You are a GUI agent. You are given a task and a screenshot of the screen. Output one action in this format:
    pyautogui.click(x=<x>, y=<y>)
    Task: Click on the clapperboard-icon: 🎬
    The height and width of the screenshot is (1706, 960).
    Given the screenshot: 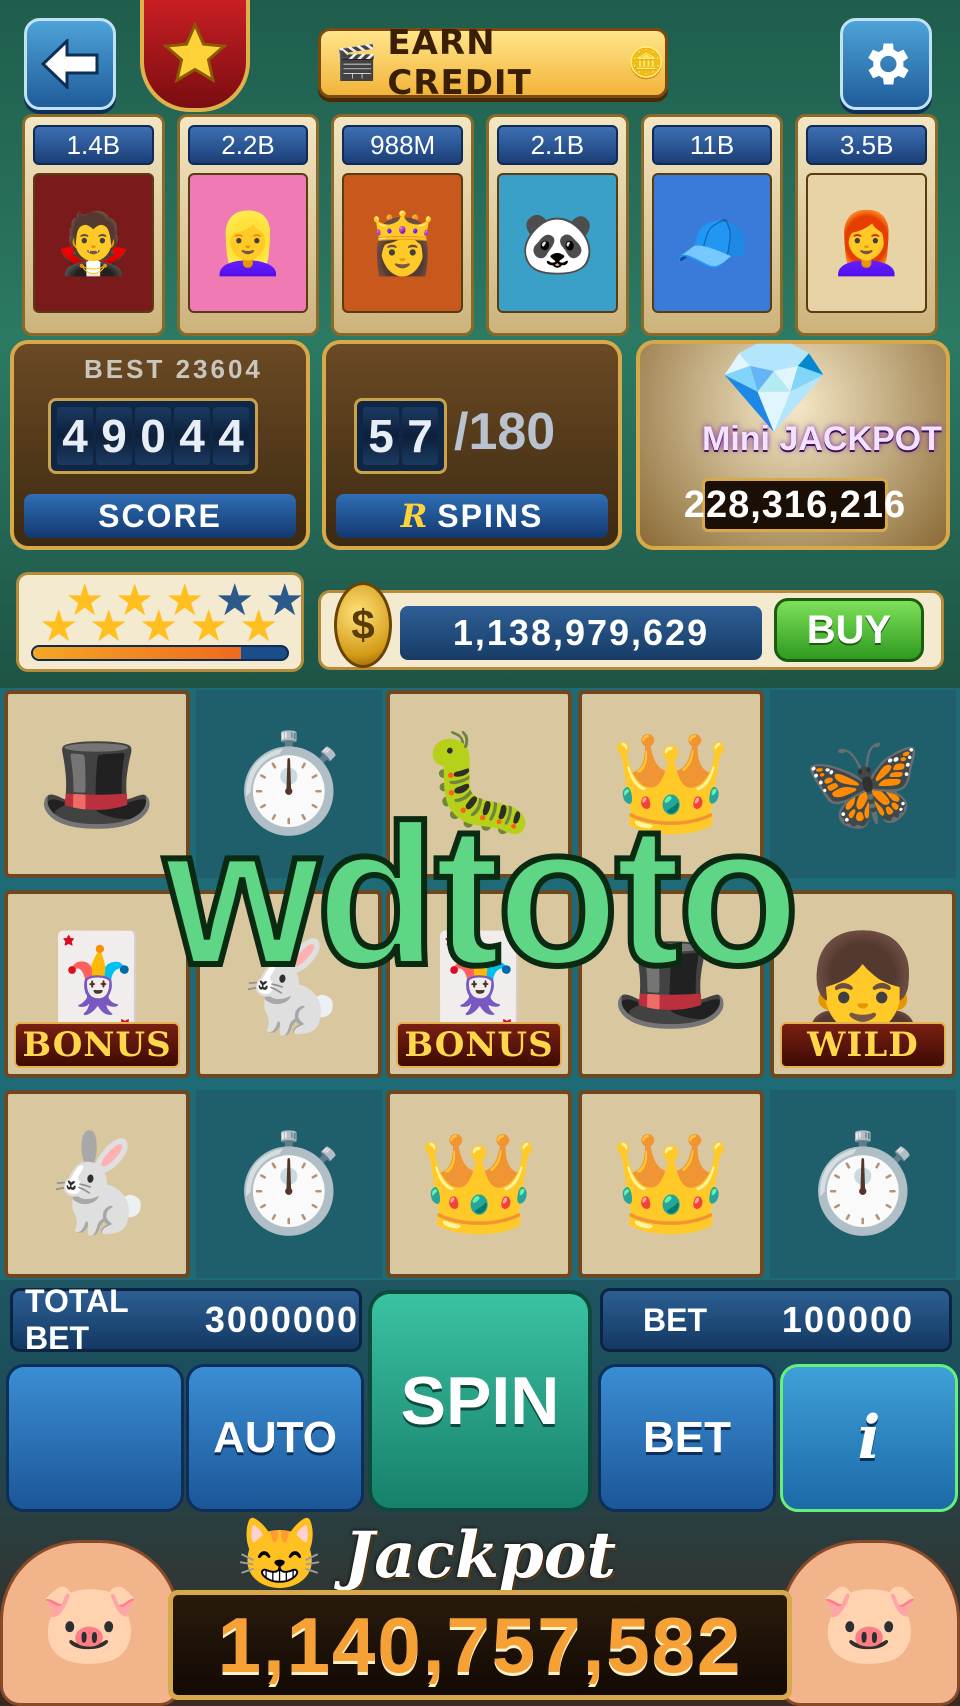 What is the action you would take?
    pyautogui.click(x=356, y=63)
    